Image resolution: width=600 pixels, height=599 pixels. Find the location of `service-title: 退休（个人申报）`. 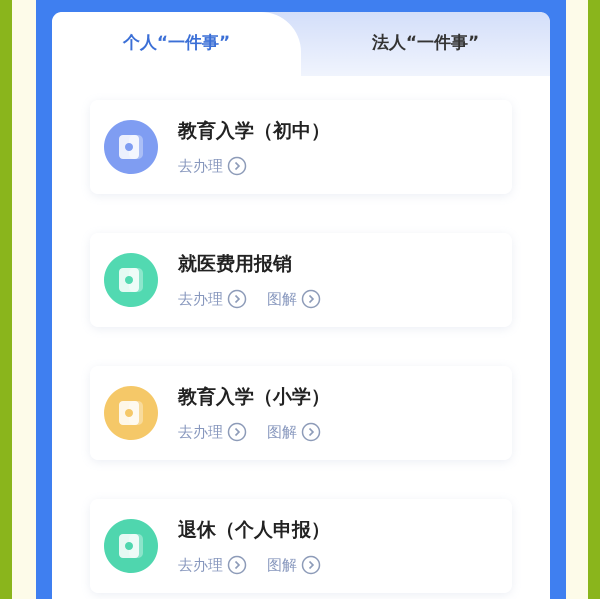

service-title: 退休（个人申报） is located at coordinates (254, 530).